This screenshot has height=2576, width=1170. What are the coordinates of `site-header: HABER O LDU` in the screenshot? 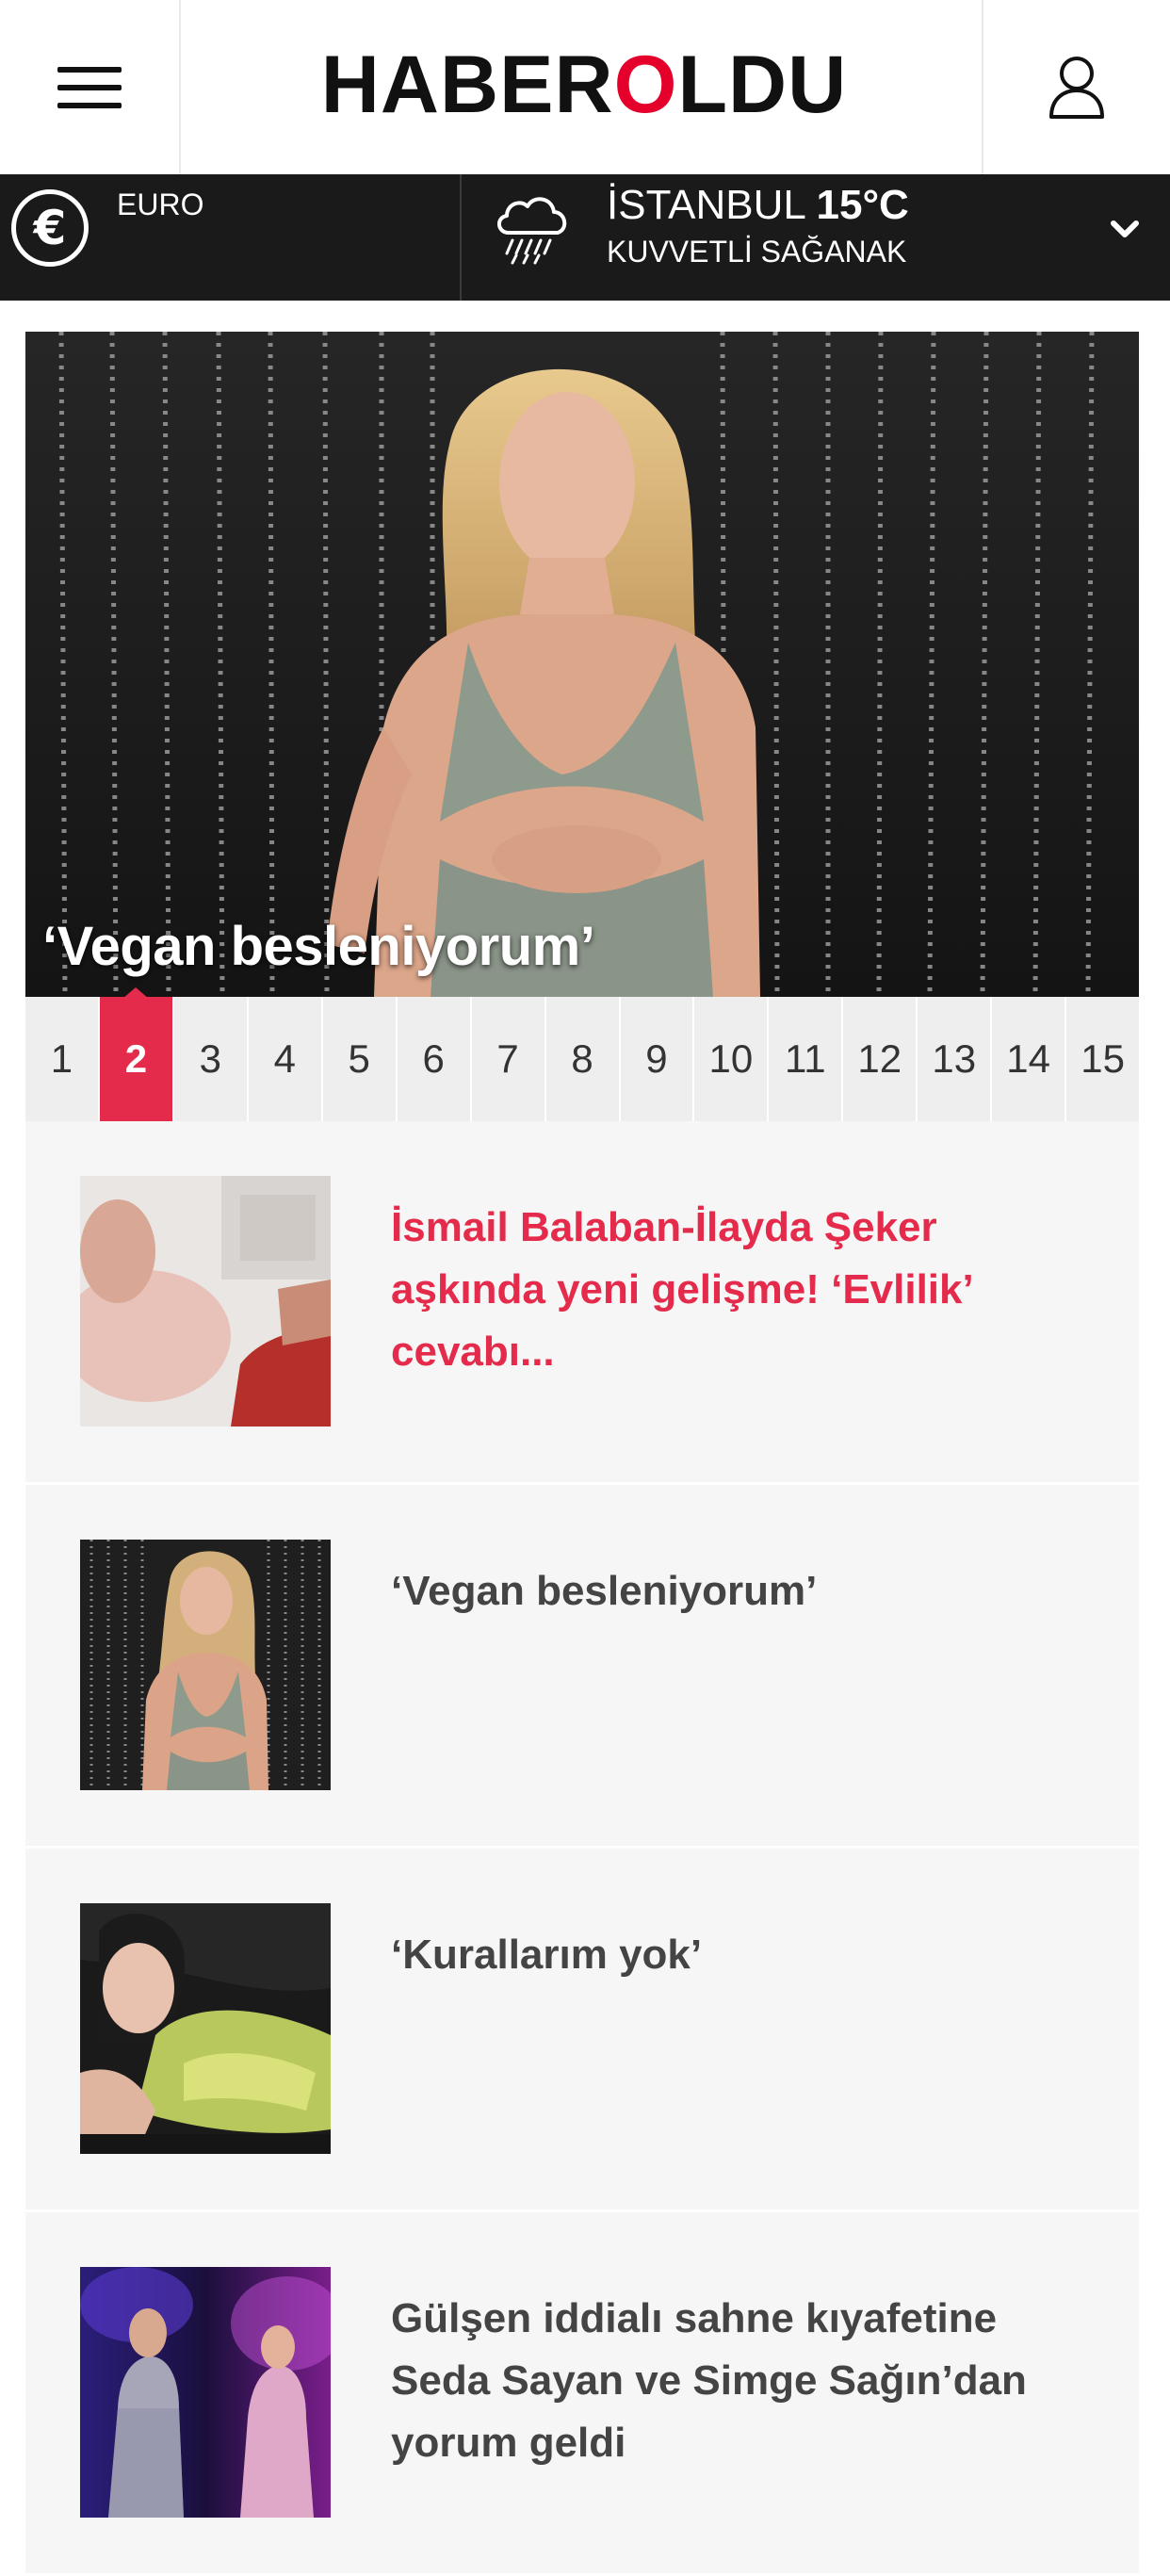 It's located at (585, 87).